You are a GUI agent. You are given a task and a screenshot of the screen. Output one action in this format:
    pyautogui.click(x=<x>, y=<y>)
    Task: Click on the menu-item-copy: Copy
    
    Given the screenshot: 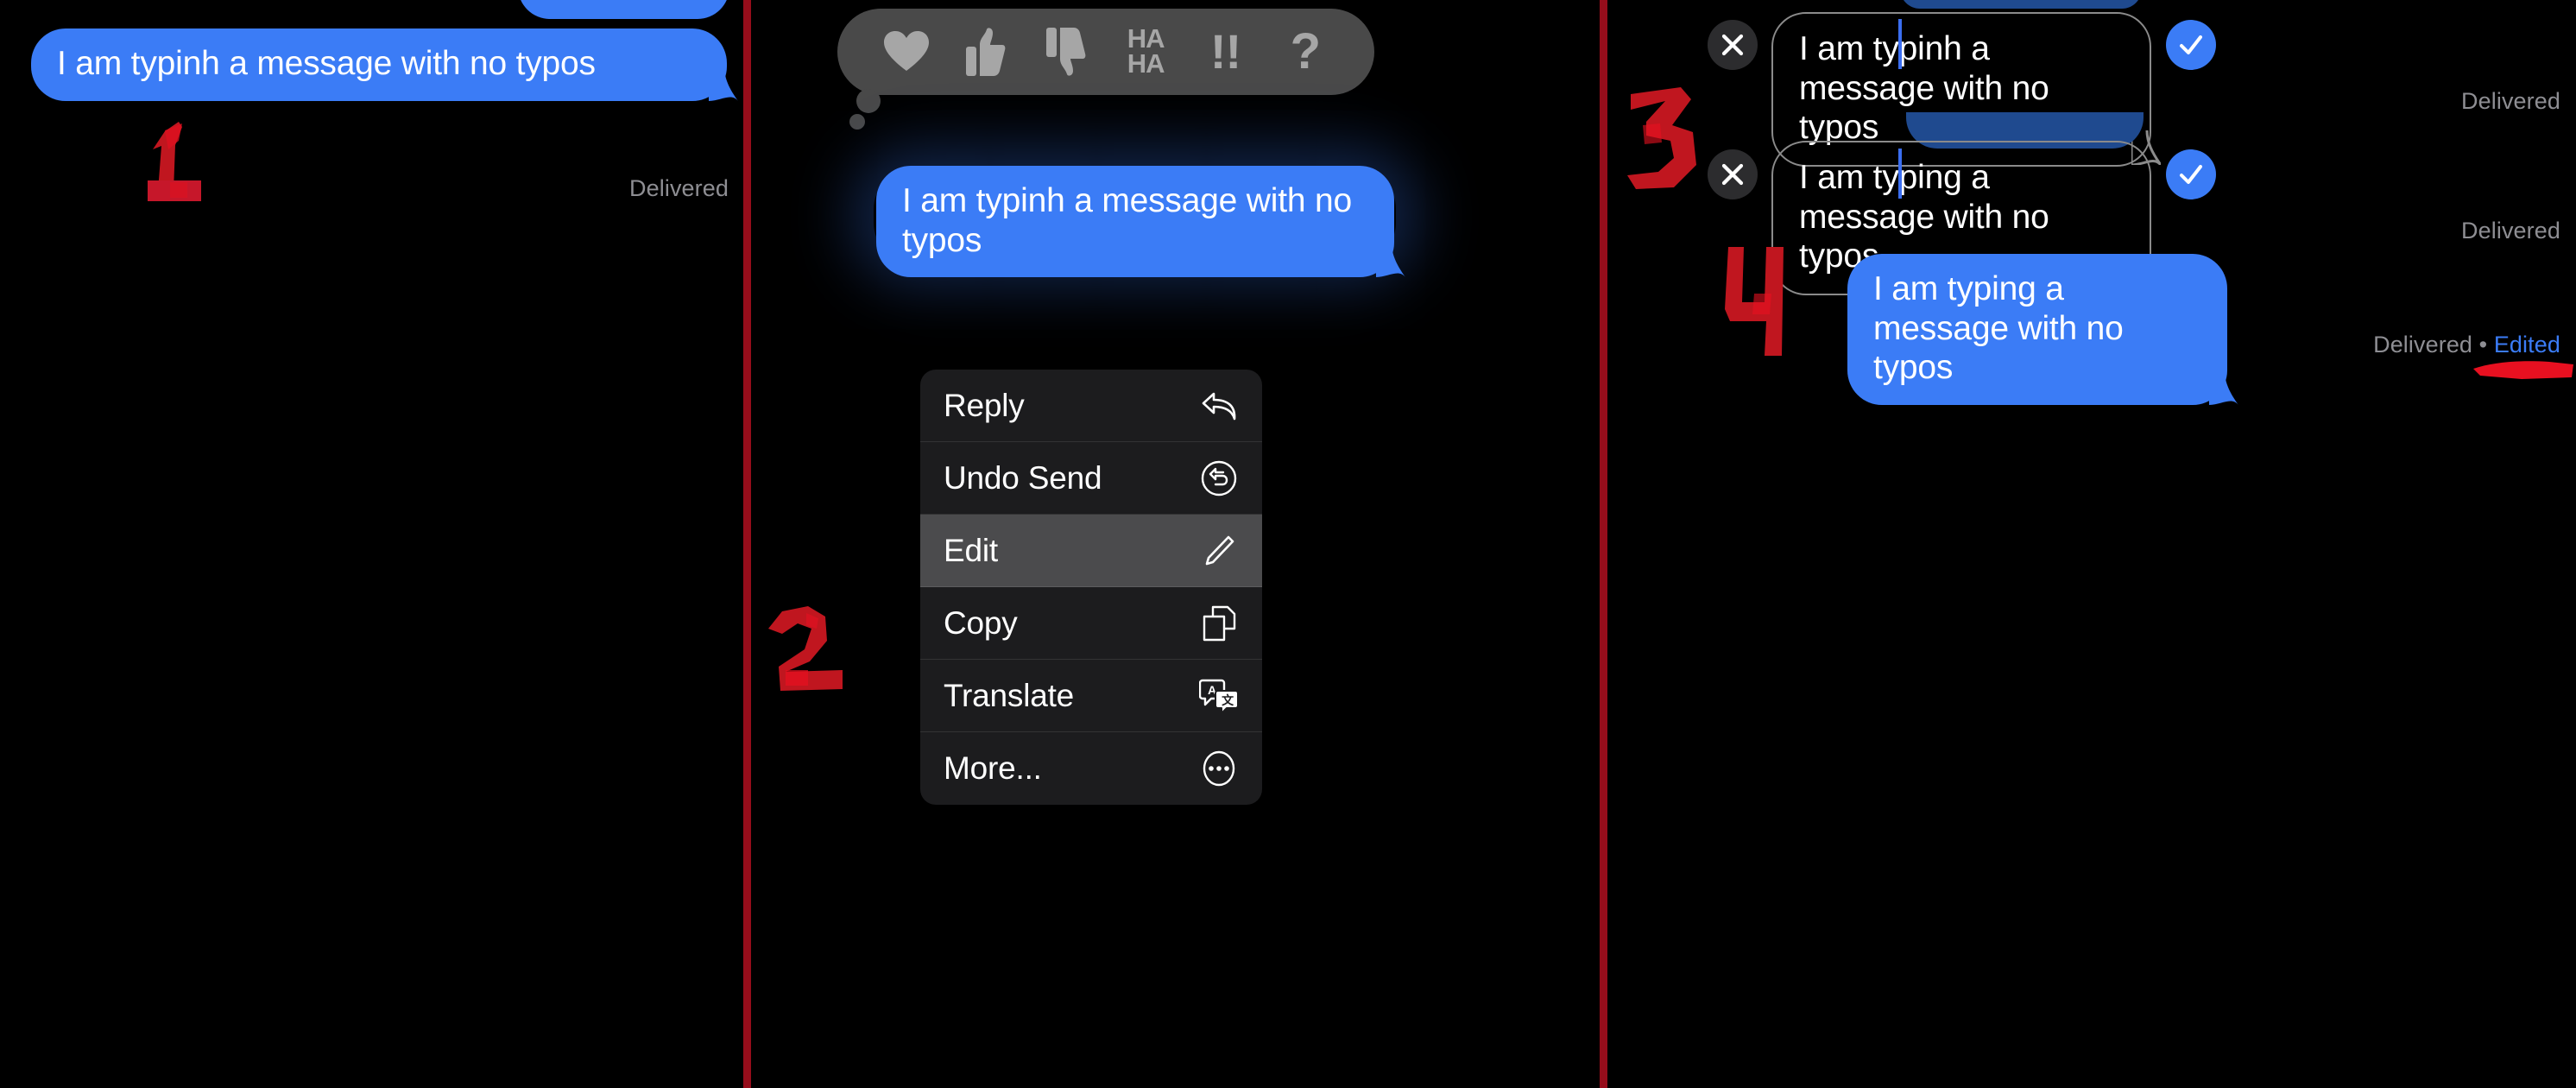 What is the action you would take?
    pyautogui.click(x=1091, y=624)
    